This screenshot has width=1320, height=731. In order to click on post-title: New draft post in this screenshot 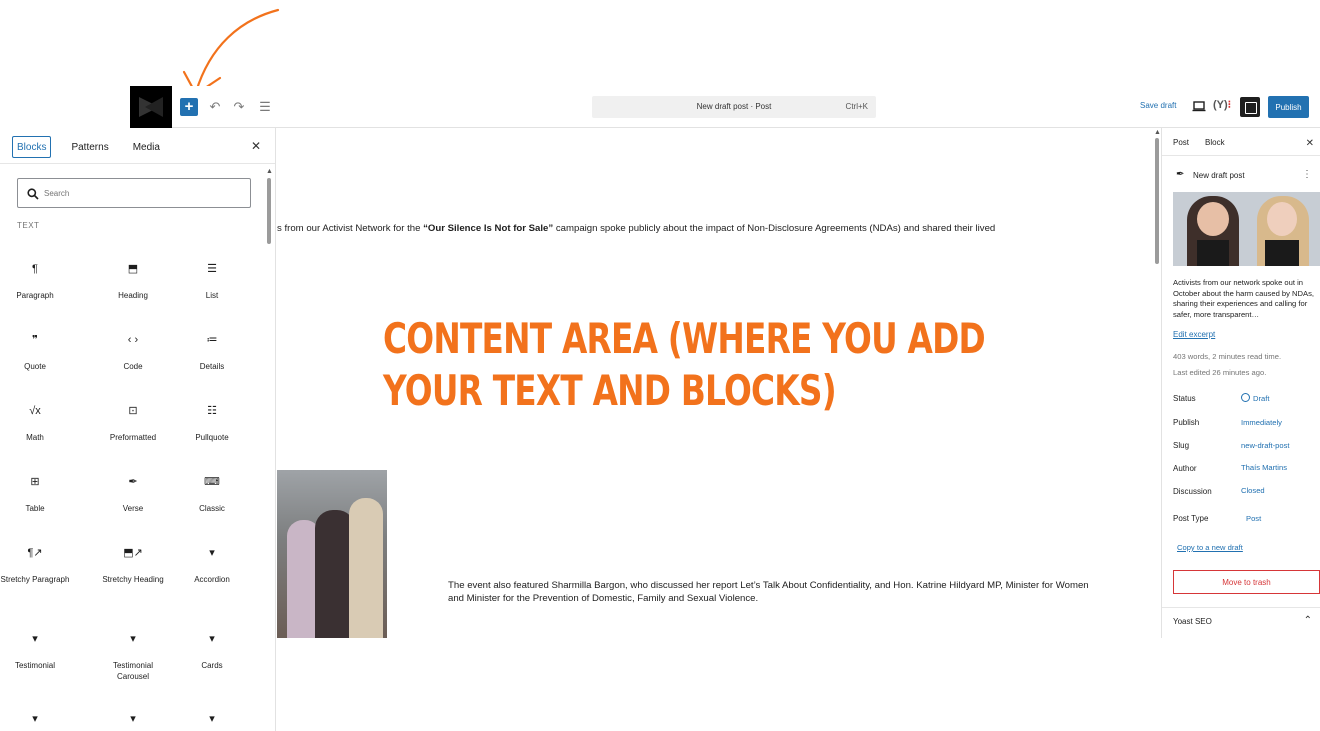, I will do `click(1219, 175)`.